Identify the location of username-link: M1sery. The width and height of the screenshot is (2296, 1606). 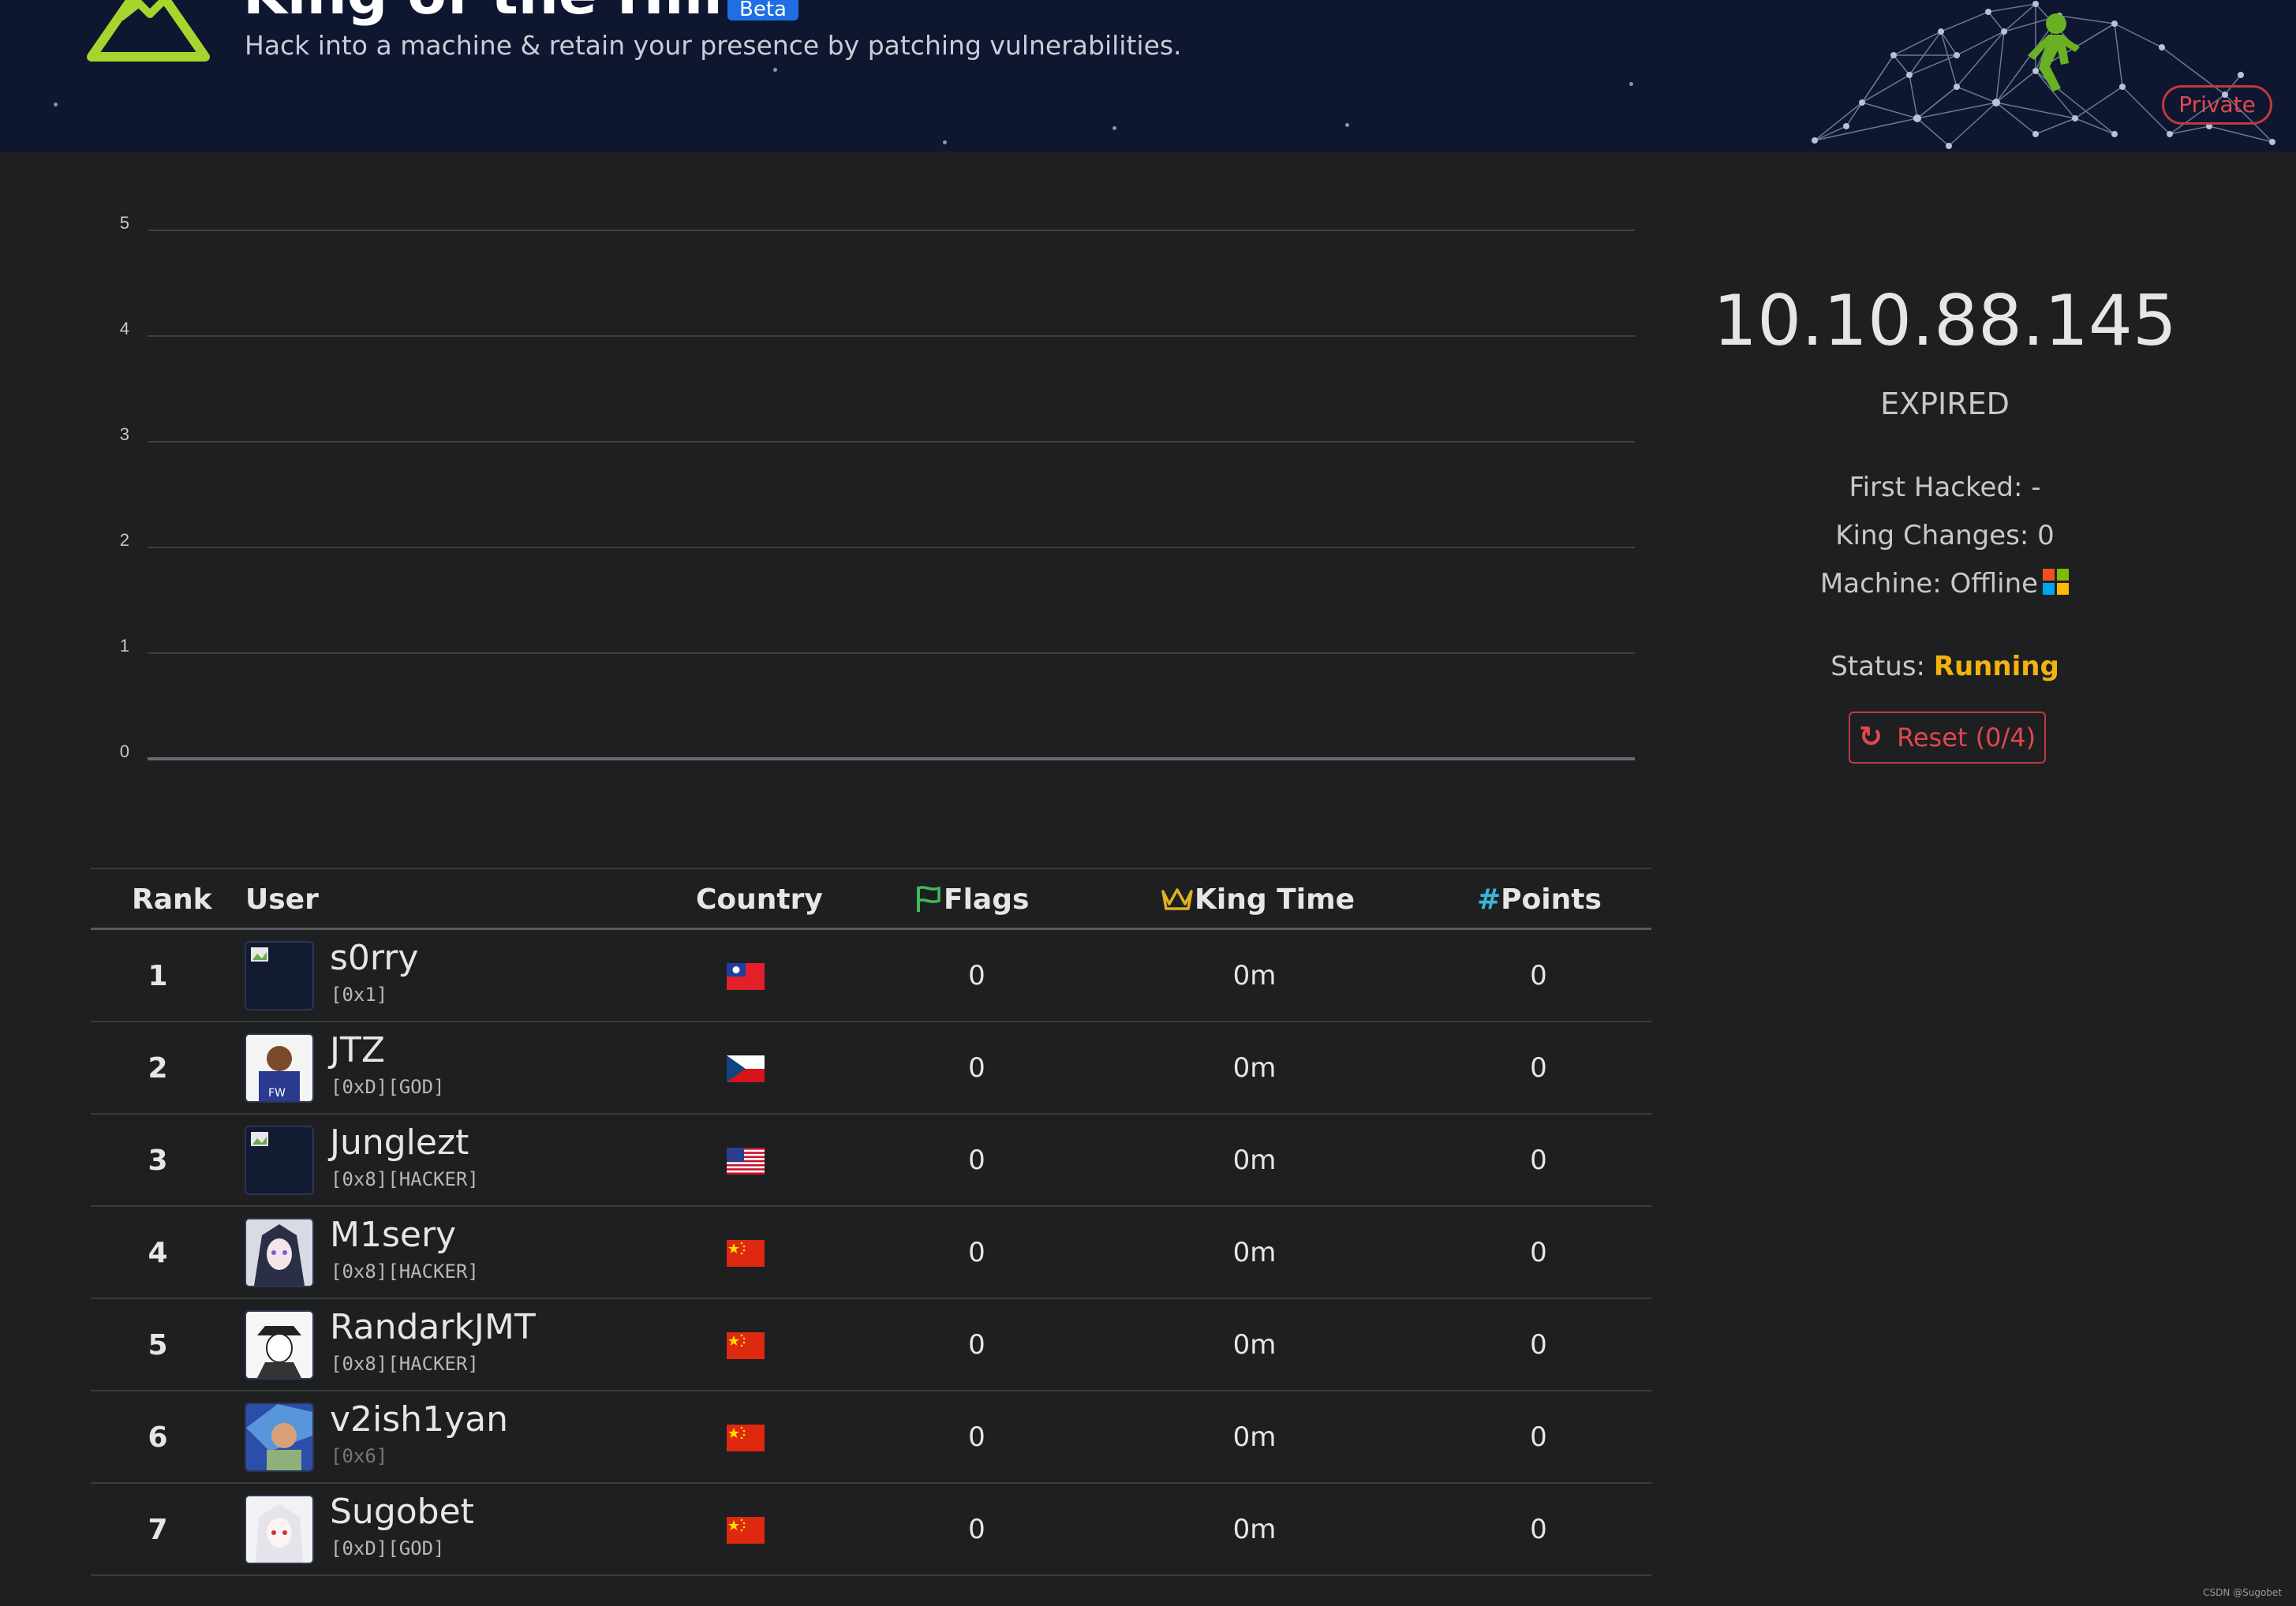
(393, 1235).